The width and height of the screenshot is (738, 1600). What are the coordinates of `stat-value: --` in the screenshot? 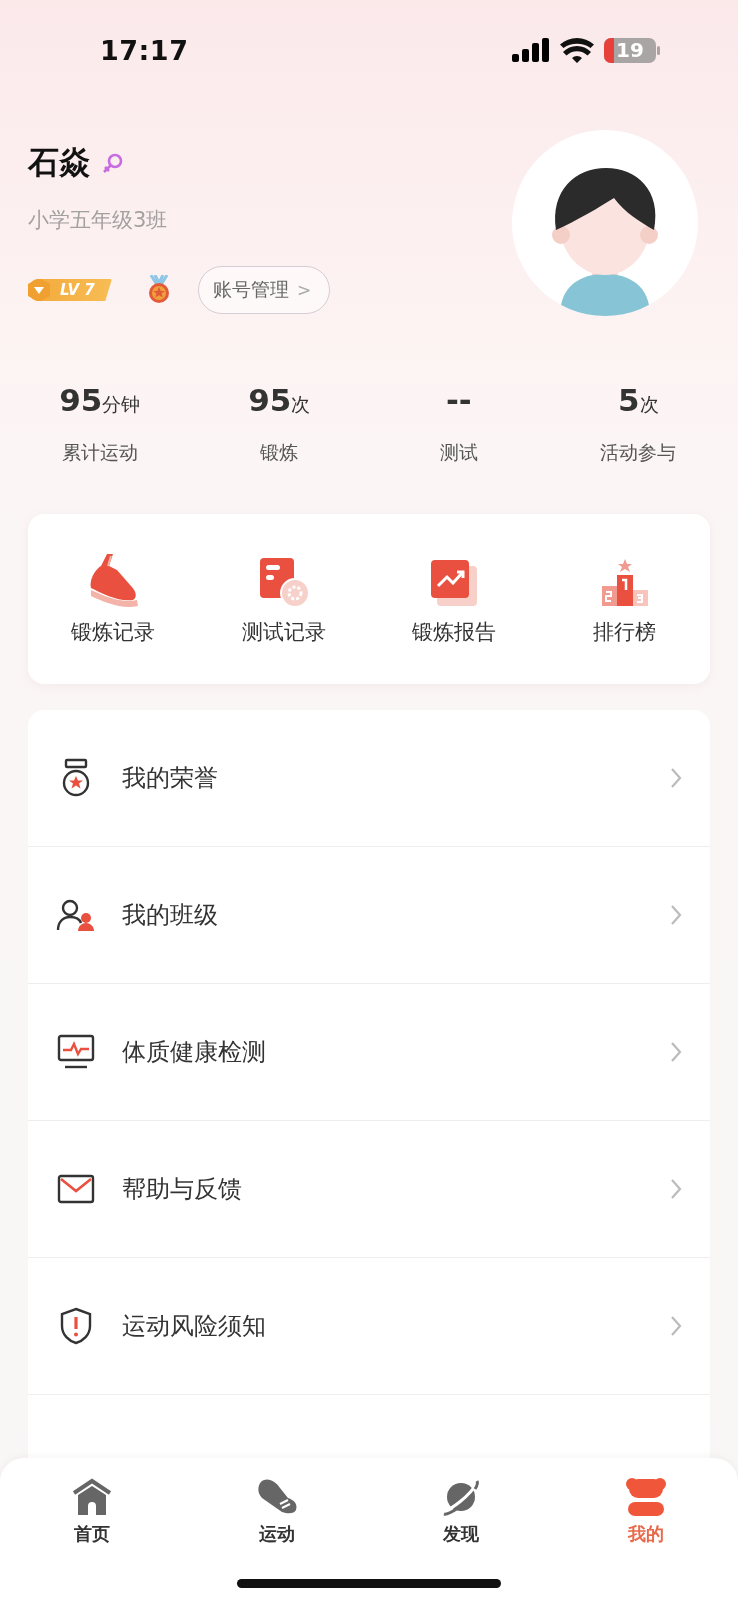 It's located at (458, 400).